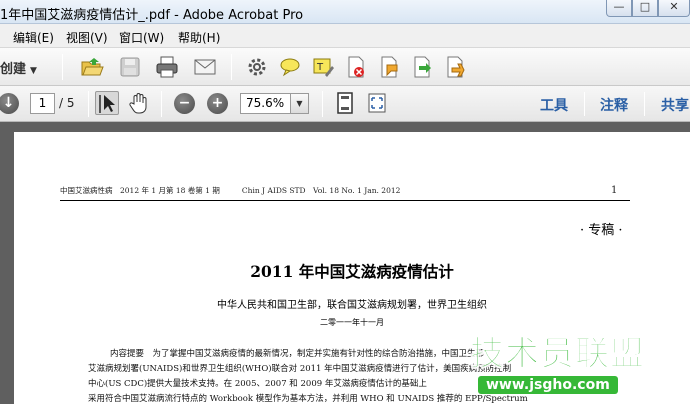  What do you see at coordinates (614, 190) in the screenshot?
I see `page-number: 1` at bounding box center [614, 190].